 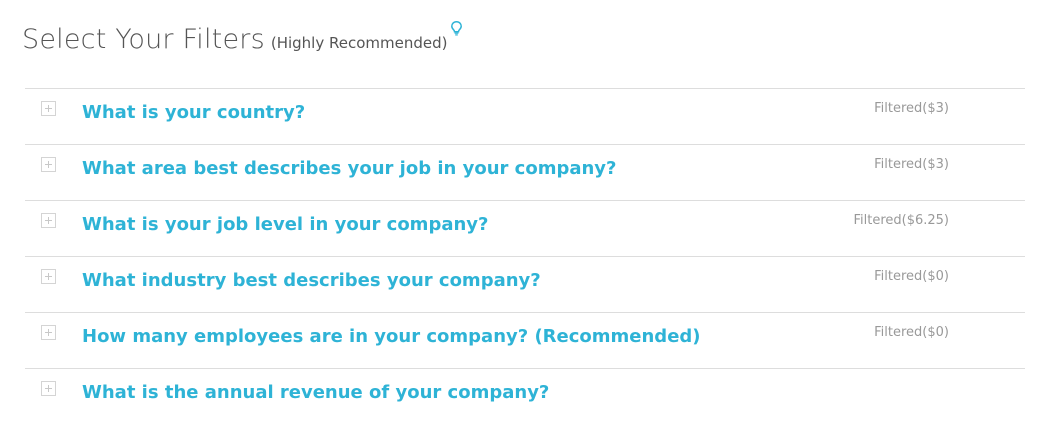 I want to click on filter-status: Filtered($6.25), so click(x=901, y=220).